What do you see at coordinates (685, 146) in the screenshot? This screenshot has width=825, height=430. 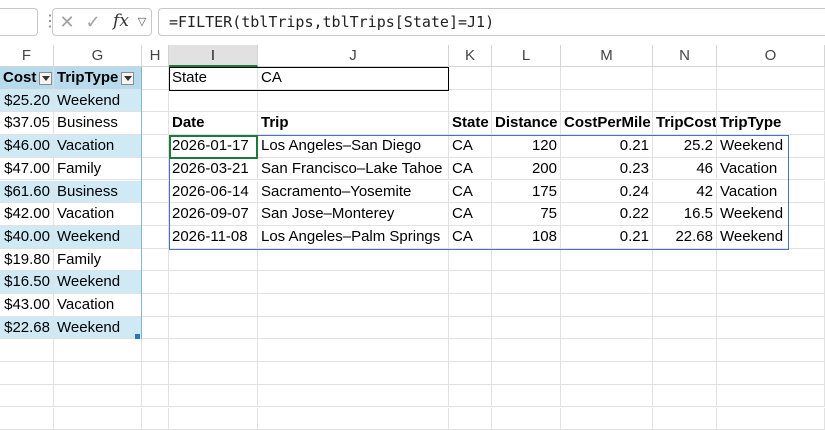 I see `result-cell: 25.2` at bounding box center [685, 146].